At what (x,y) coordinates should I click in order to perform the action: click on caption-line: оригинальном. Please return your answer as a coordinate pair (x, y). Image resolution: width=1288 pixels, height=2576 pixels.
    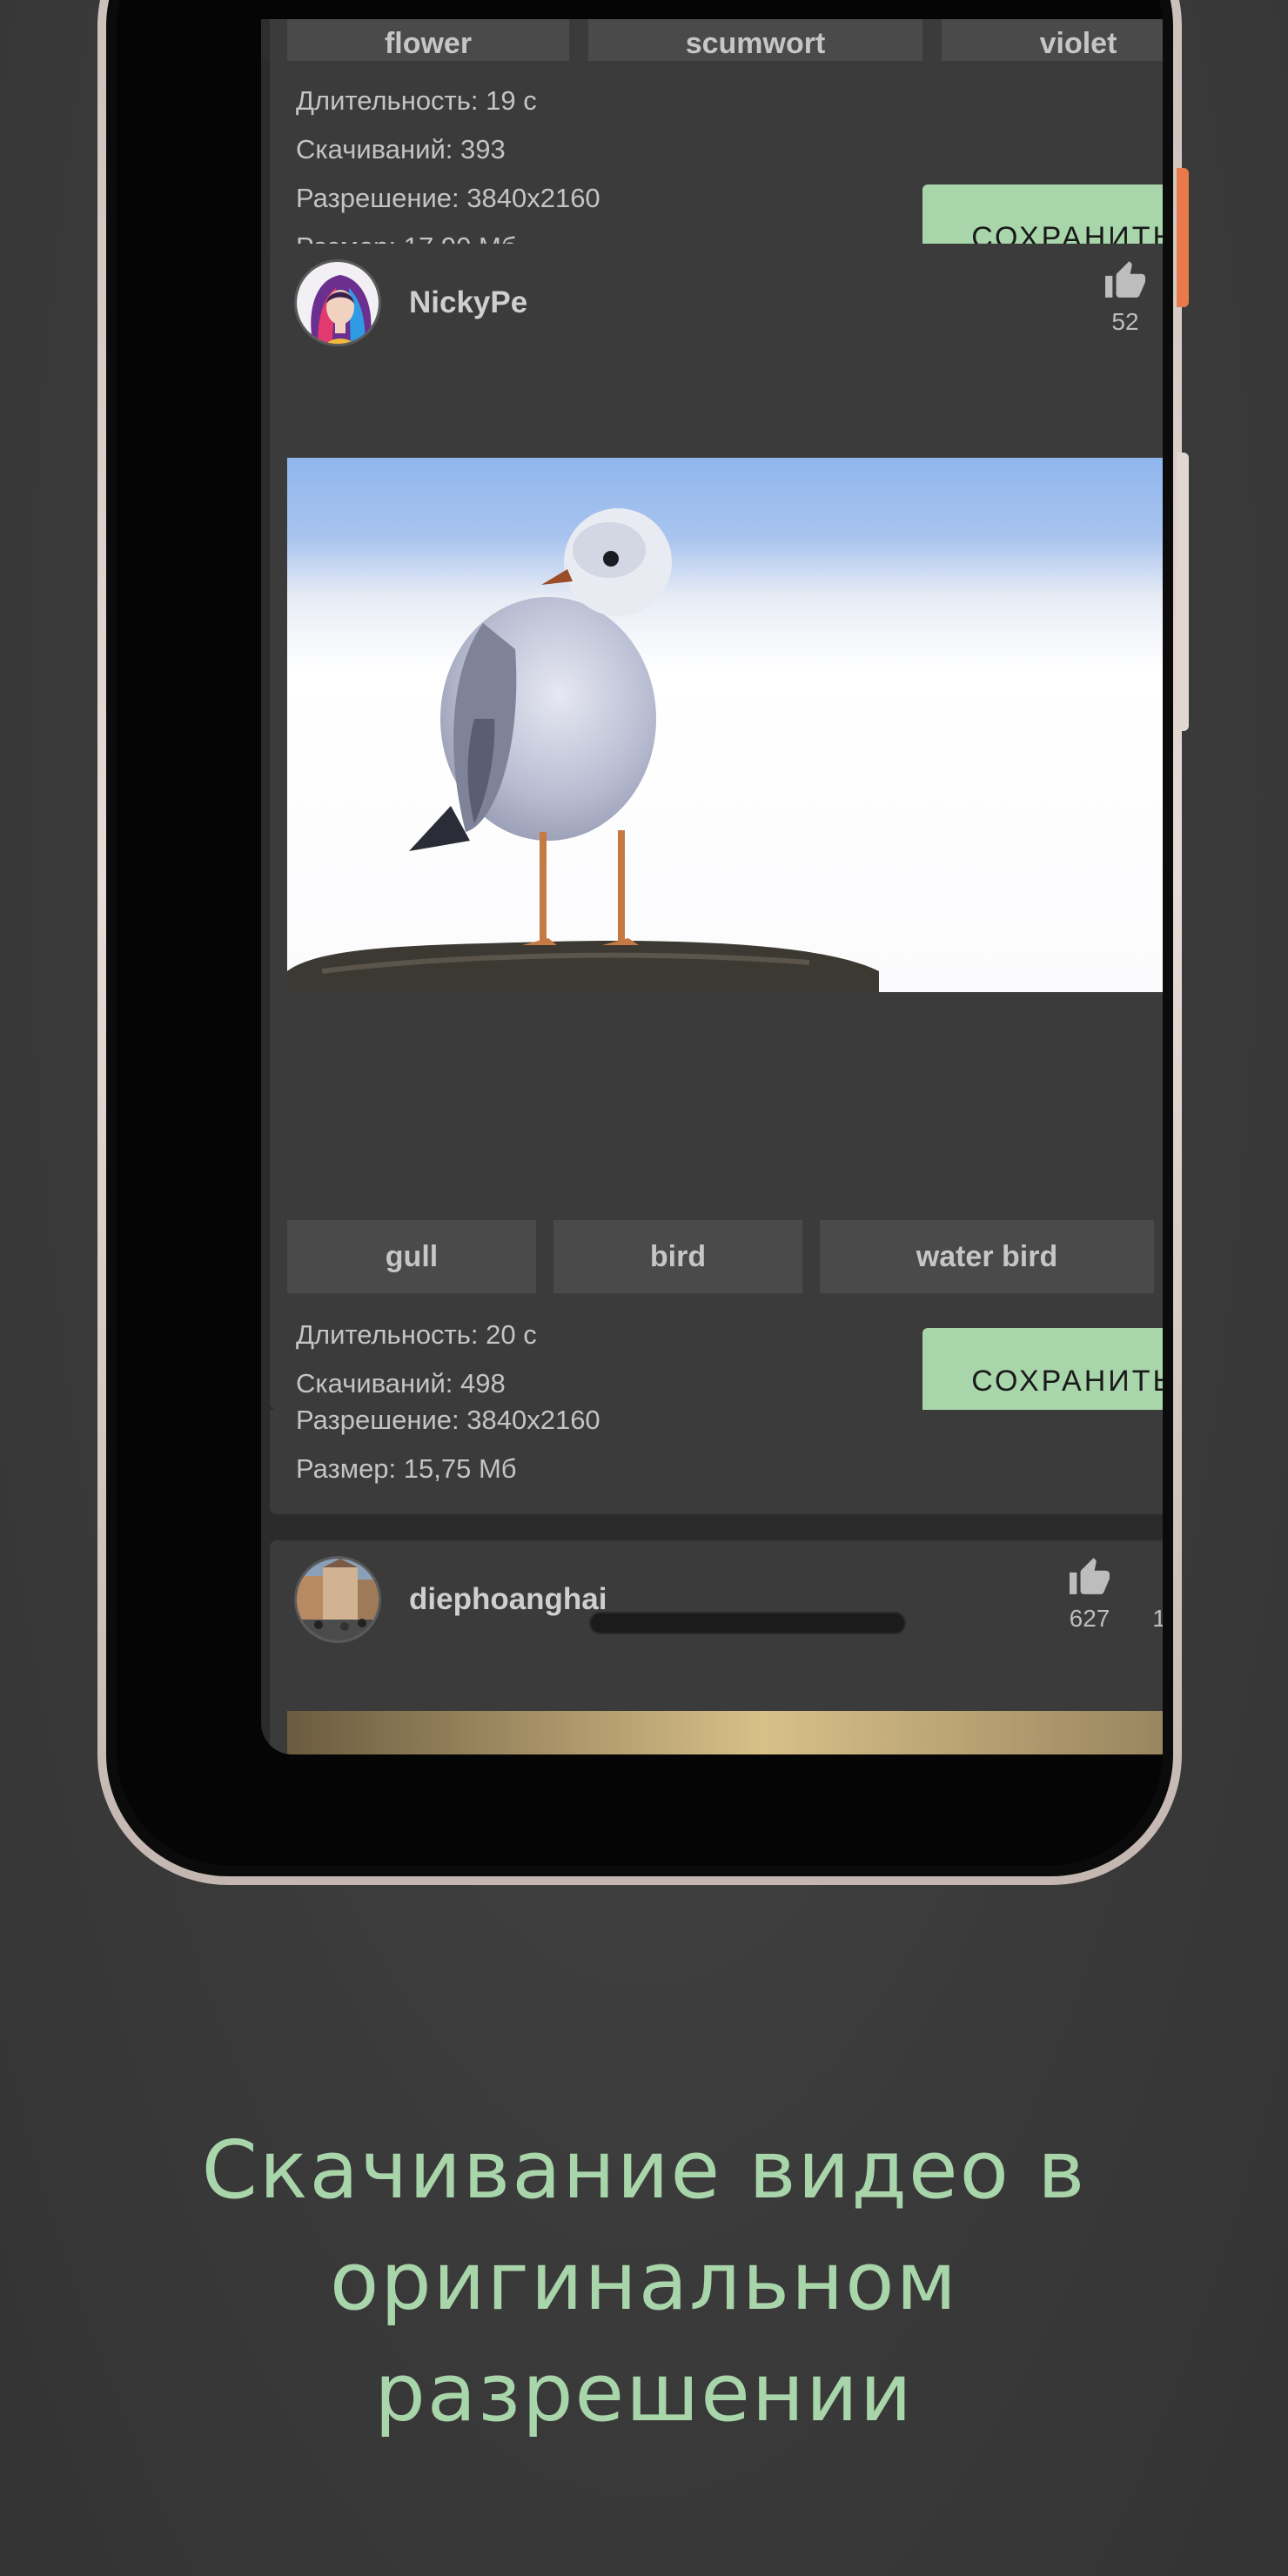
    Looking at the image, I should click on (644, 2281).